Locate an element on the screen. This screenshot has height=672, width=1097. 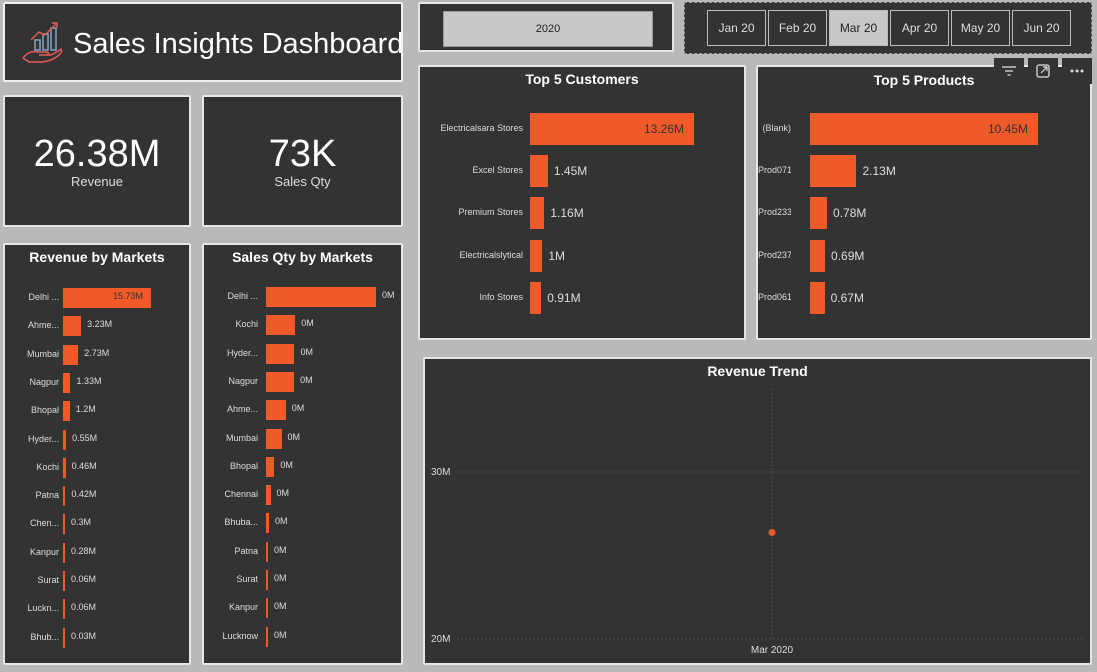
month-option-jan: Jan 20 is located at coordinates (736, 28).